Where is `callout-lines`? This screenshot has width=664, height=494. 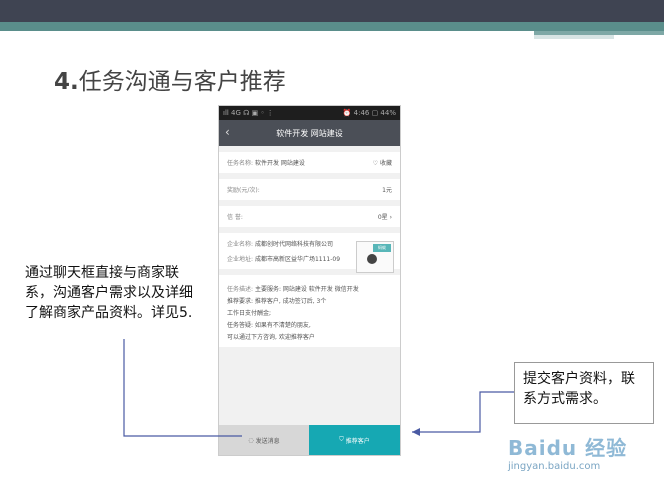
callout-lines is located at coordinates (318, 388).